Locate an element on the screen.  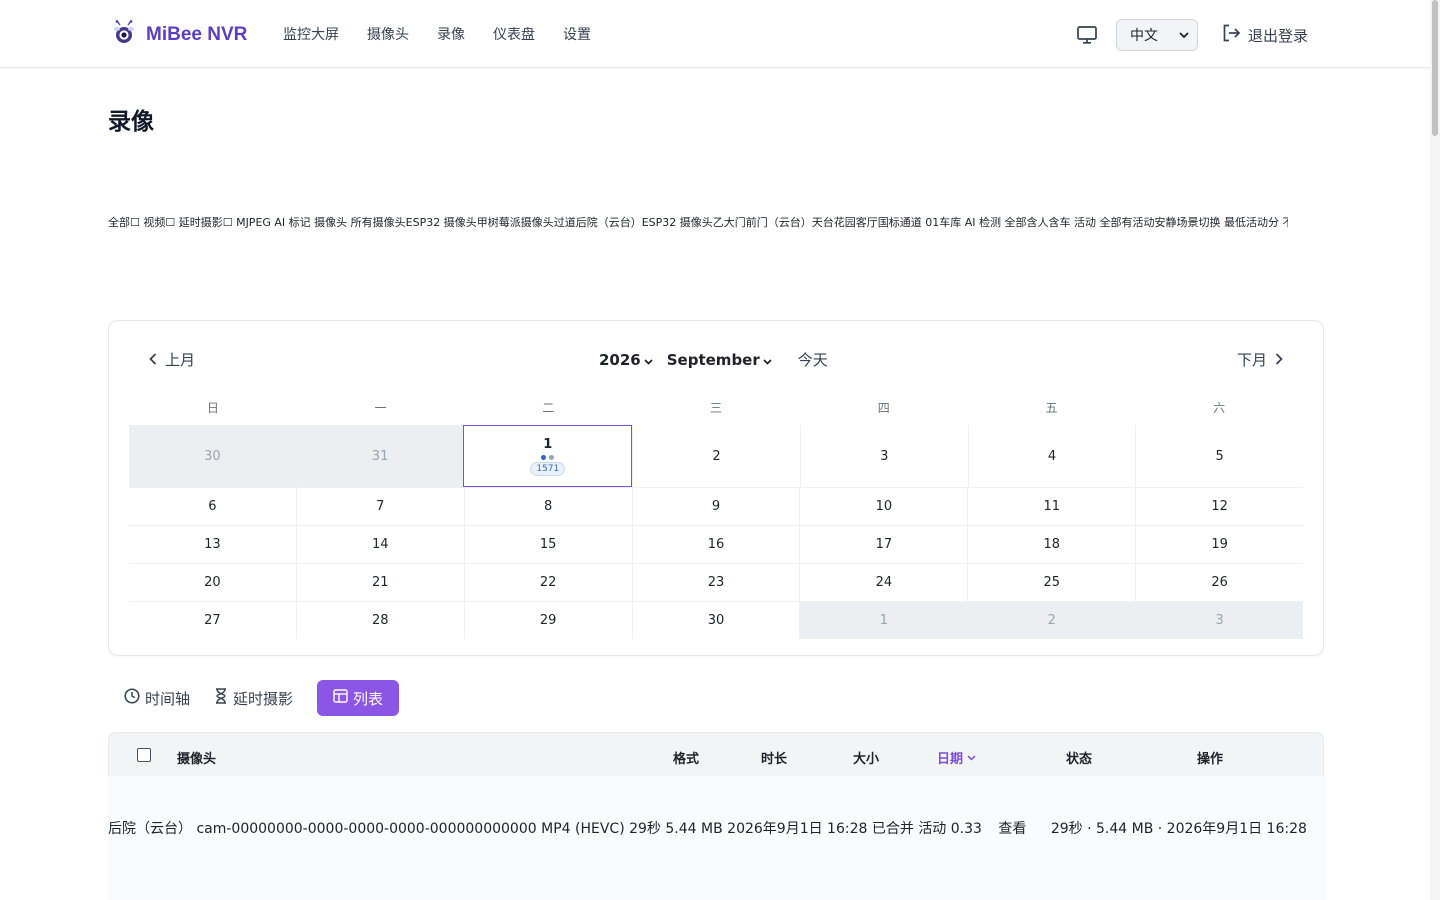
top-bar: MiBee NVR 监控大屏 摄像头 录像 仪表盘 设置 中文 退出登录 is located at coordinates (715, 34).